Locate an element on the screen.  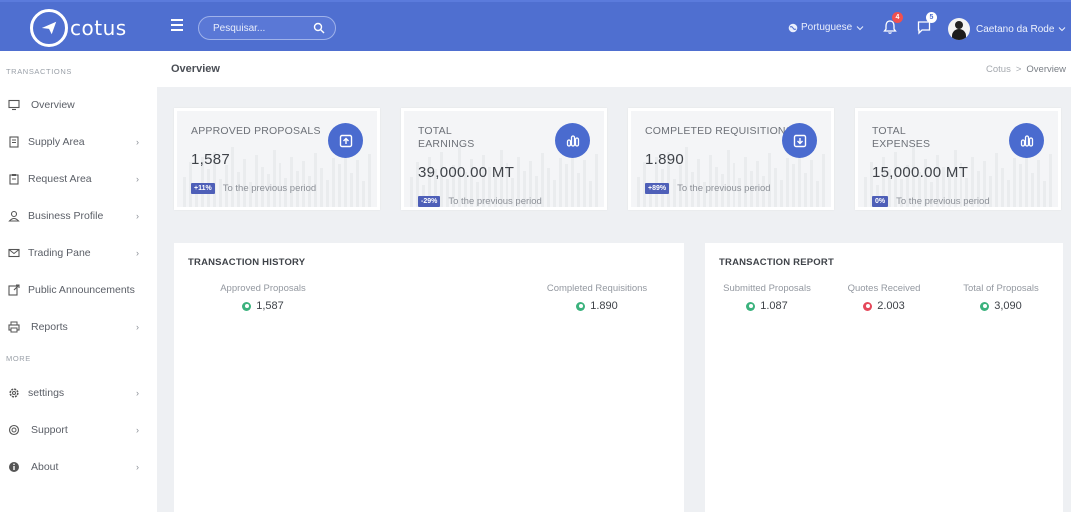
user-menu: Caetano da Rode is located at coordinates (1007, 29).